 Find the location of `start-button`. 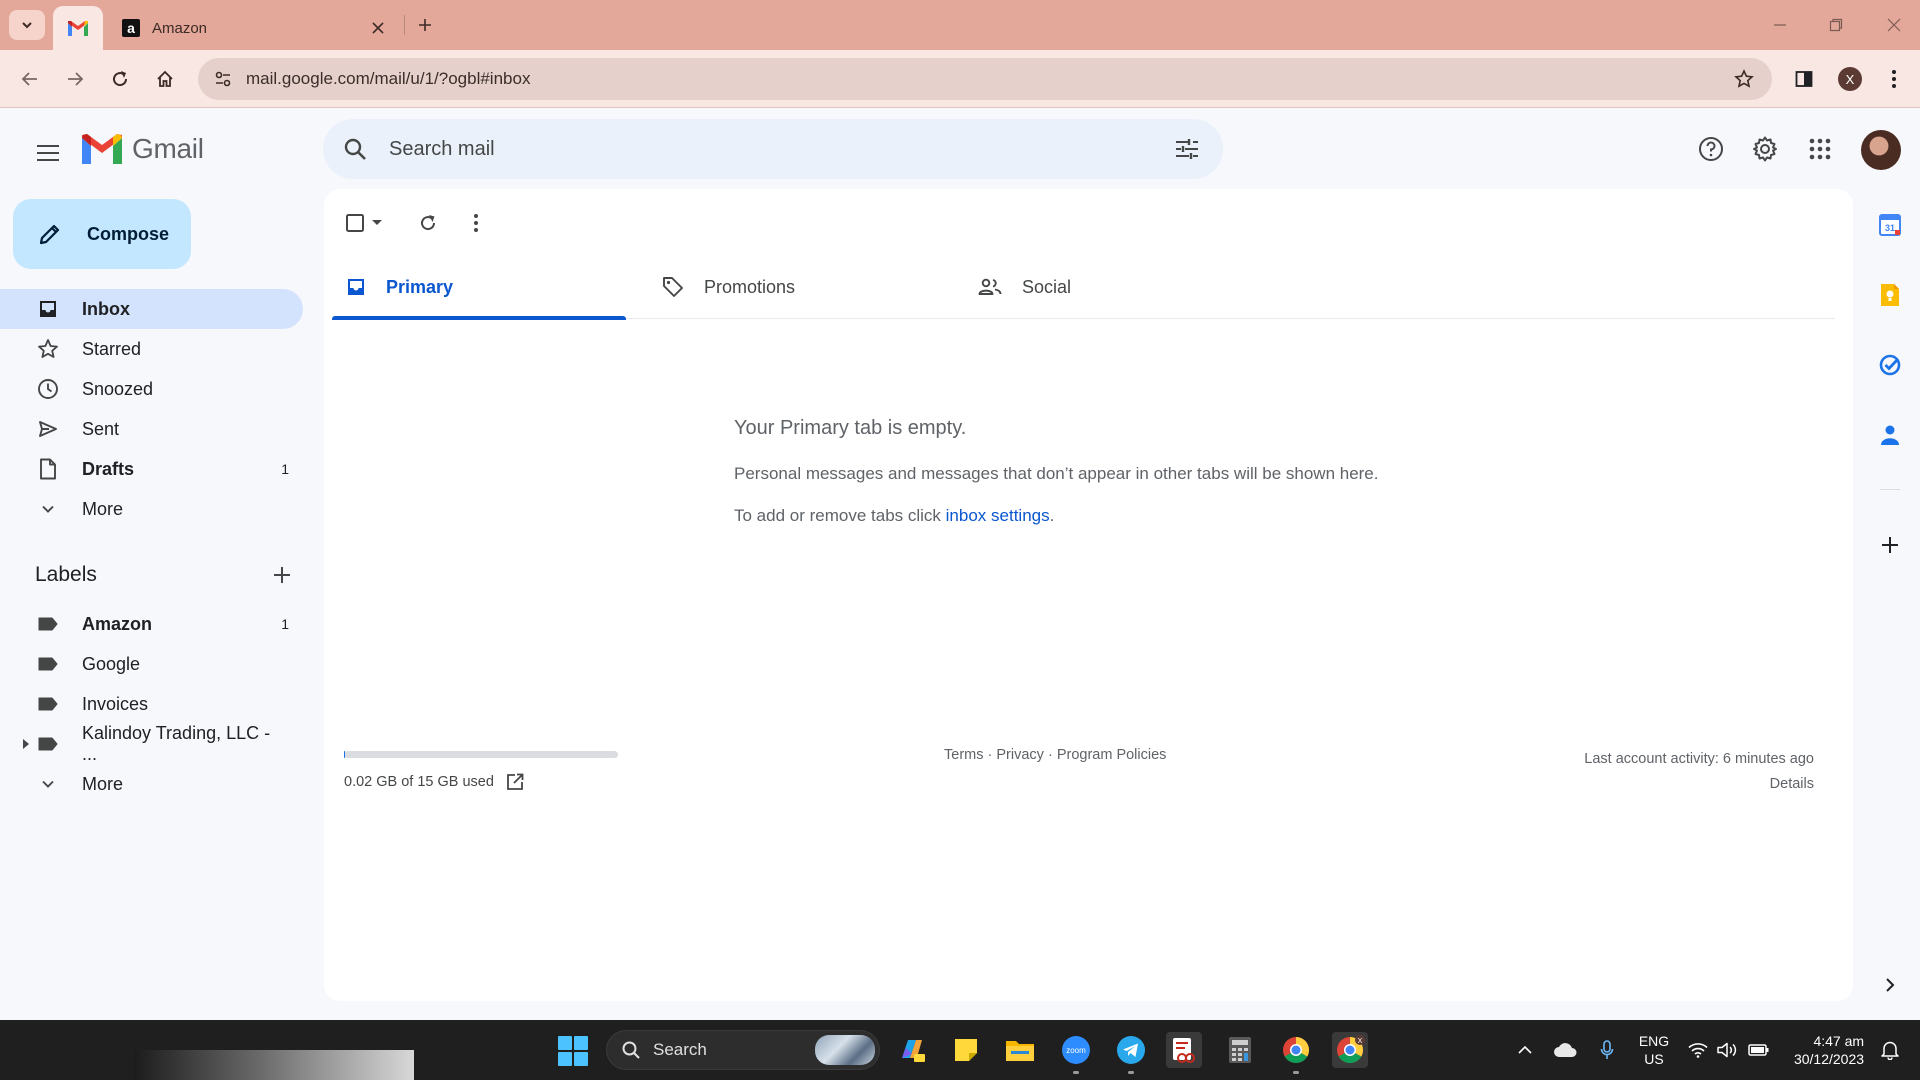

start-button is located at coordinates (573, 1051).